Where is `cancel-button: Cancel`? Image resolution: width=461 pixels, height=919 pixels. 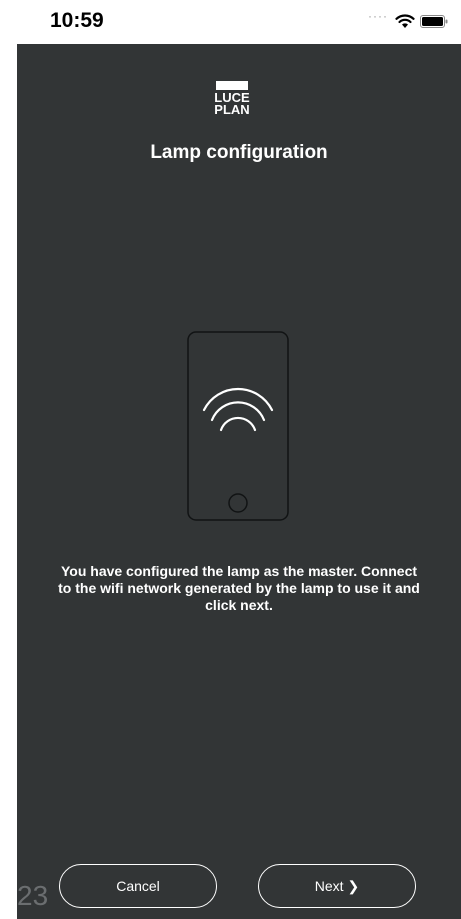
cancel-button: Cancel is located at coordinates (138, 886).